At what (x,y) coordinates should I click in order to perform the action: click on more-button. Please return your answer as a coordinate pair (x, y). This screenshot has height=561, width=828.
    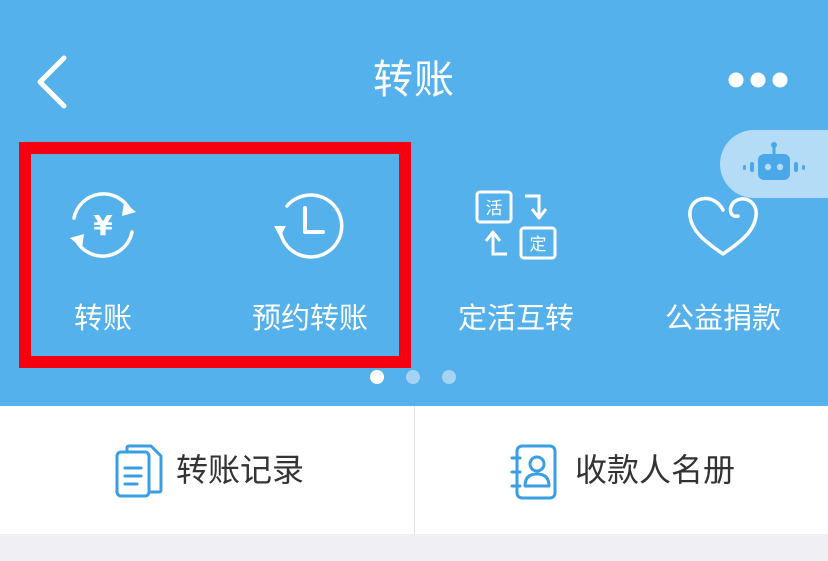
    Looking at the image, I should click on (758, 80).